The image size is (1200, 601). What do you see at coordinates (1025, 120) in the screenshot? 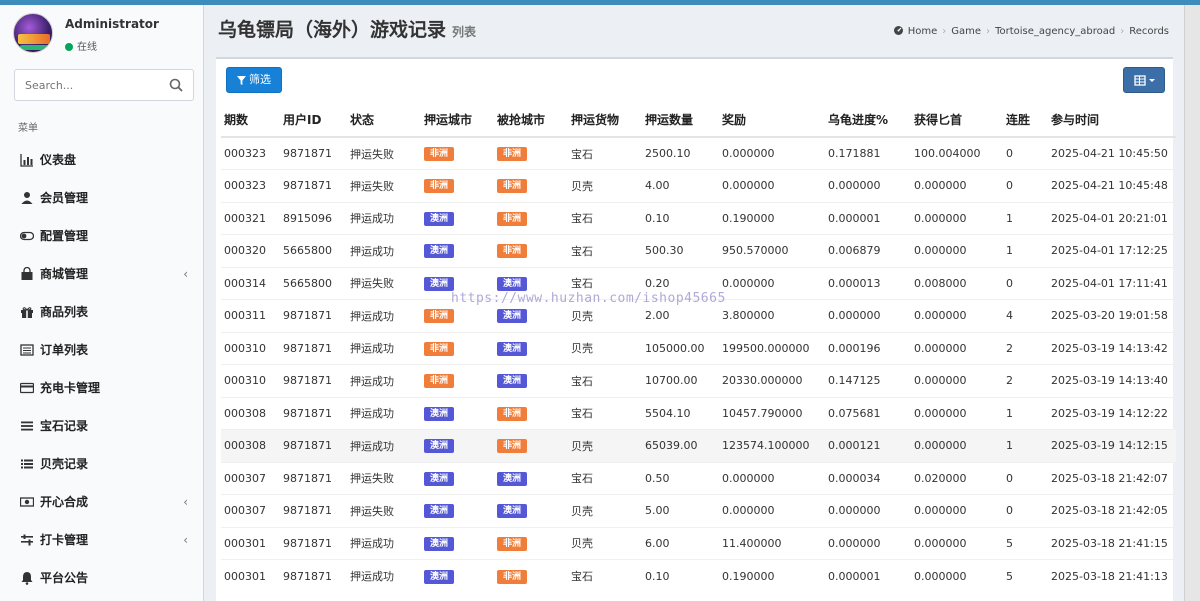
I see `column-header: 连胜` at bounding box center [1025, 120].